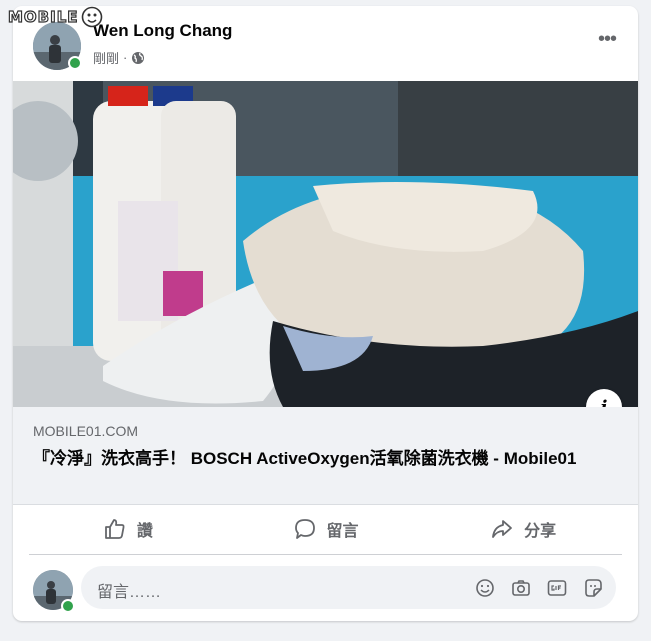 The height and width of the screenshot is (641, 651). Describe the element at coordinates (342, 531) in the screenshot. I see `comment-label: 留言` at that location.